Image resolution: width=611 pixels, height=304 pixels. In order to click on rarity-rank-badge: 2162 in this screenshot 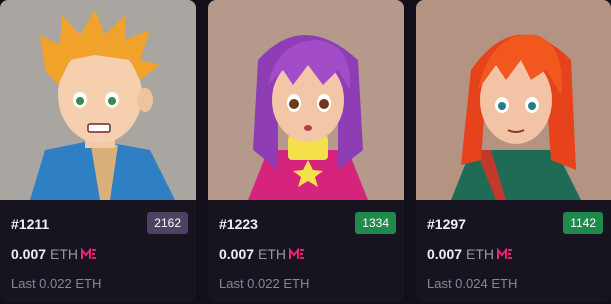, I will do `click(167, 223)`.